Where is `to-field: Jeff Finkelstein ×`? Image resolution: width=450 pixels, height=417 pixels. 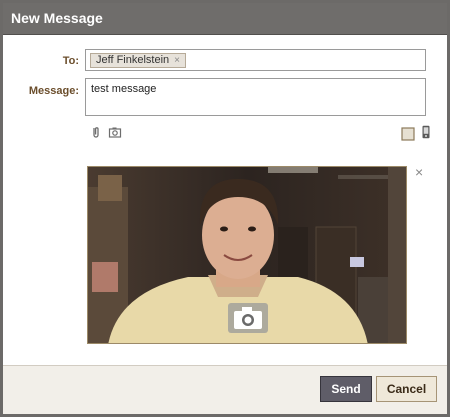 to-field: Jeff Finkelstein × is located at coordinates (255, 60).